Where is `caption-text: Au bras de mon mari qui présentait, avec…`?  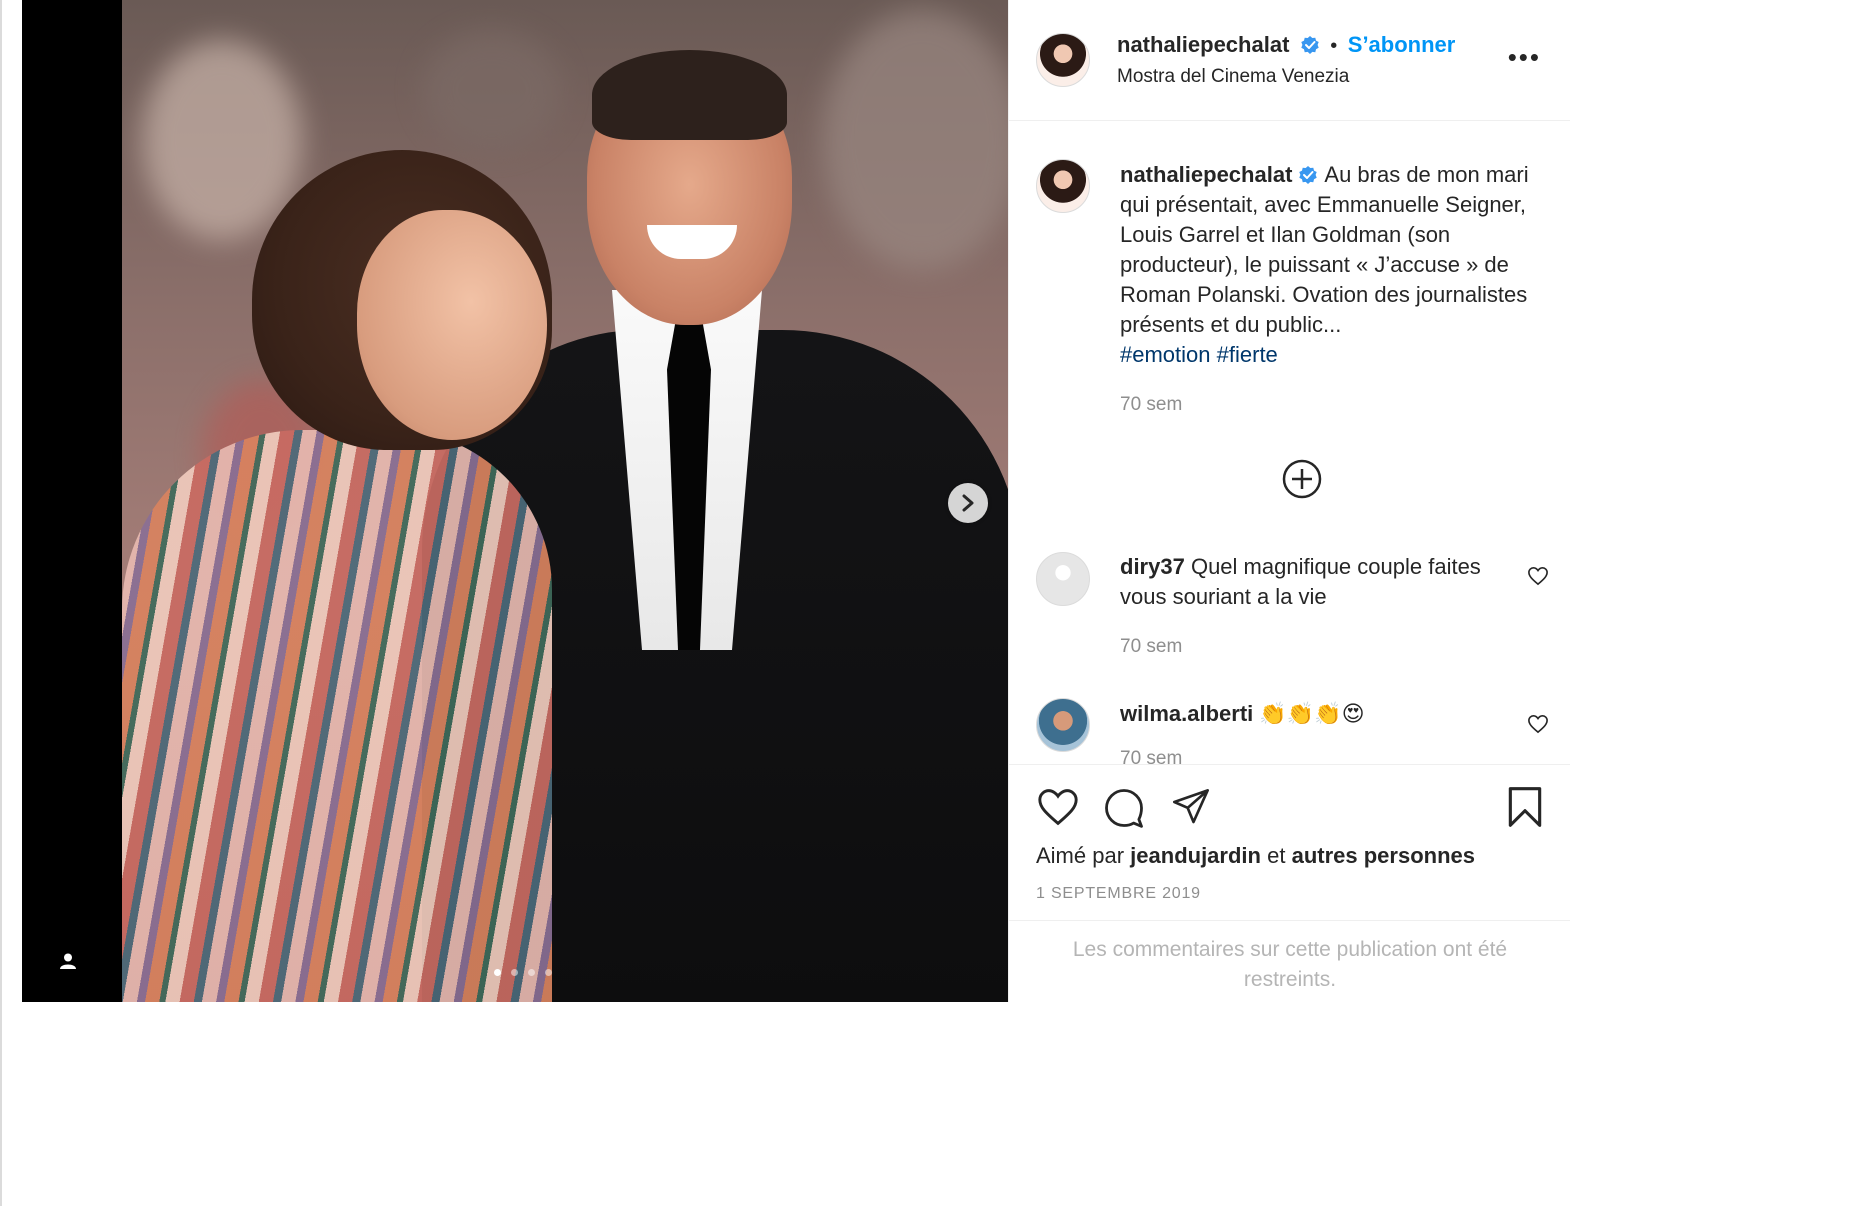 caption-text: Au bras de mon mari qui présentait, avec… is located at coordinates (1324, 249).